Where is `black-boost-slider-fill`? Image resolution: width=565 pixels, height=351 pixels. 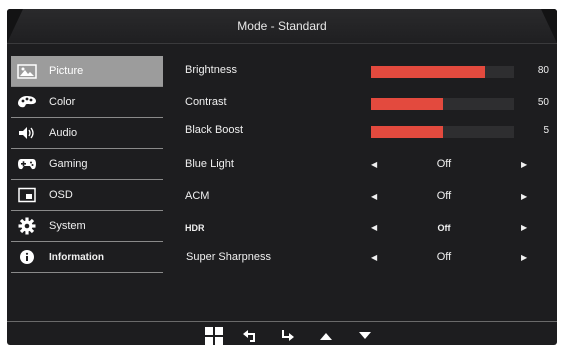 black-boost-slider-fill is located at coordinates (407, 132).